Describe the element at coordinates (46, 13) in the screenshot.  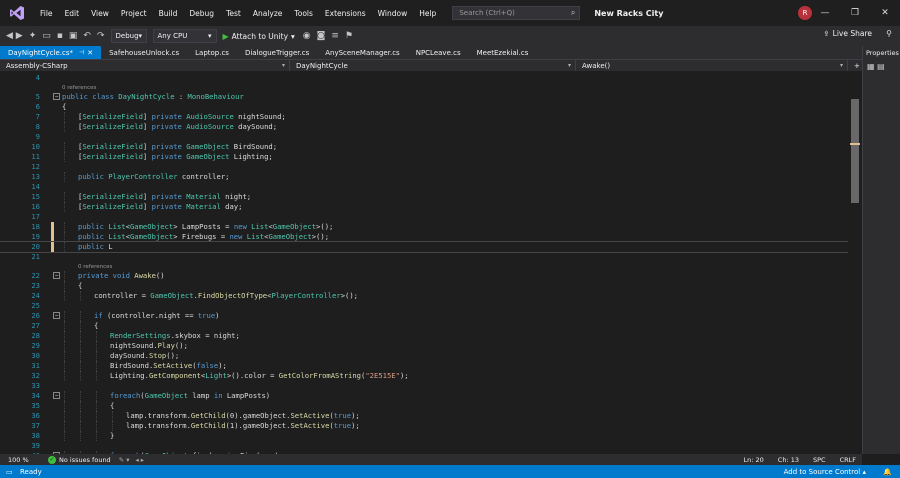
I see `menu-item-file: File` at that location.